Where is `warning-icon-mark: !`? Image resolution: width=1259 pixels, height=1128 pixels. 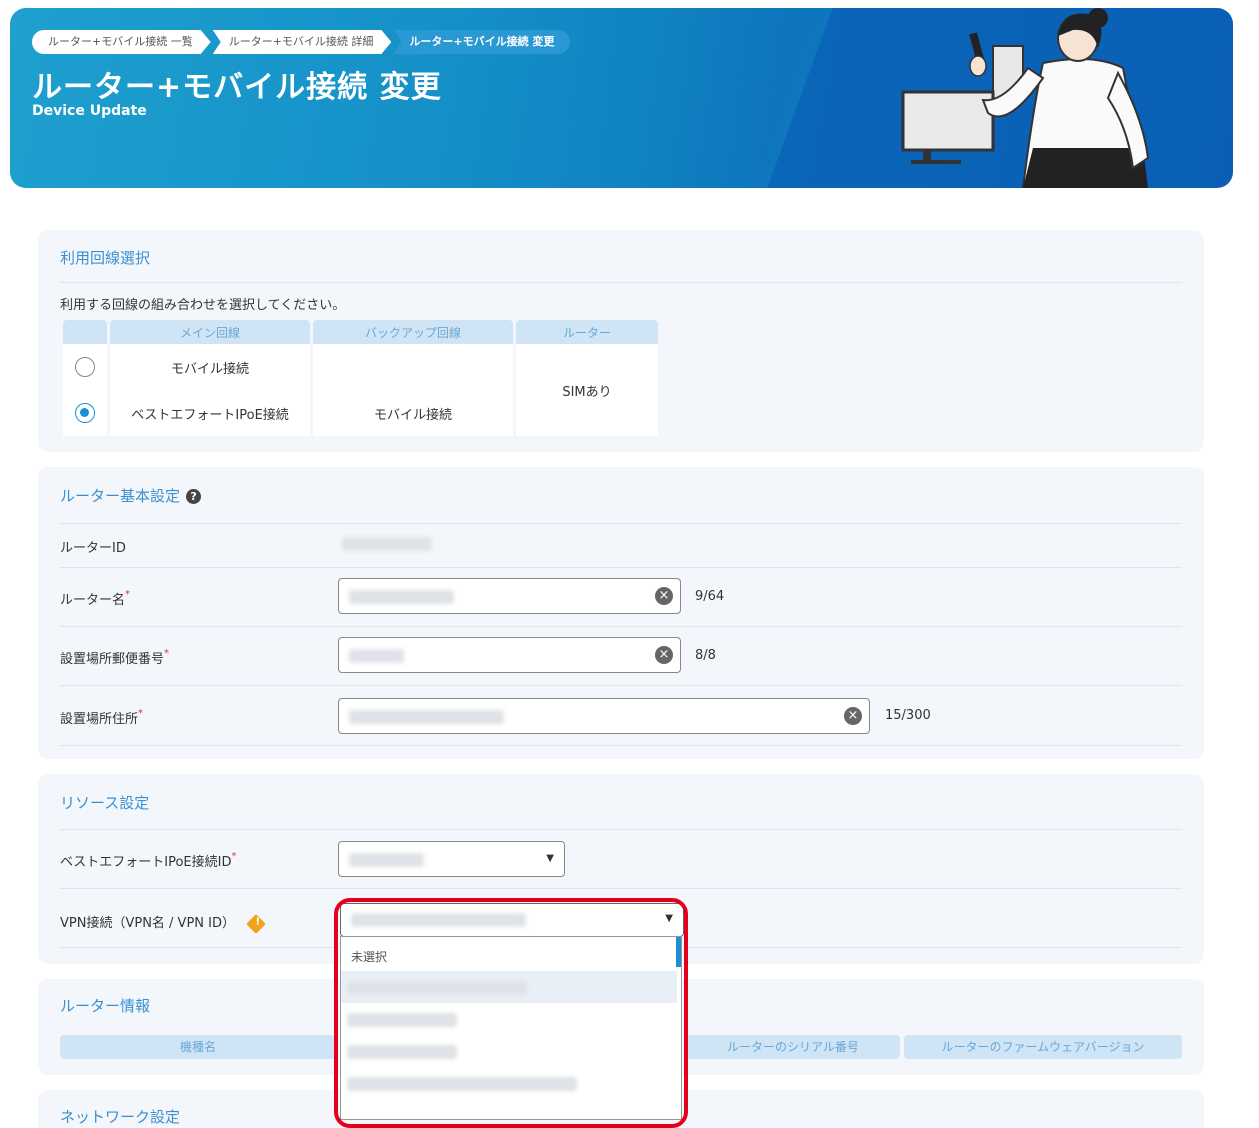 warning-icon-mark: ! is located at coordinates (258, 922).